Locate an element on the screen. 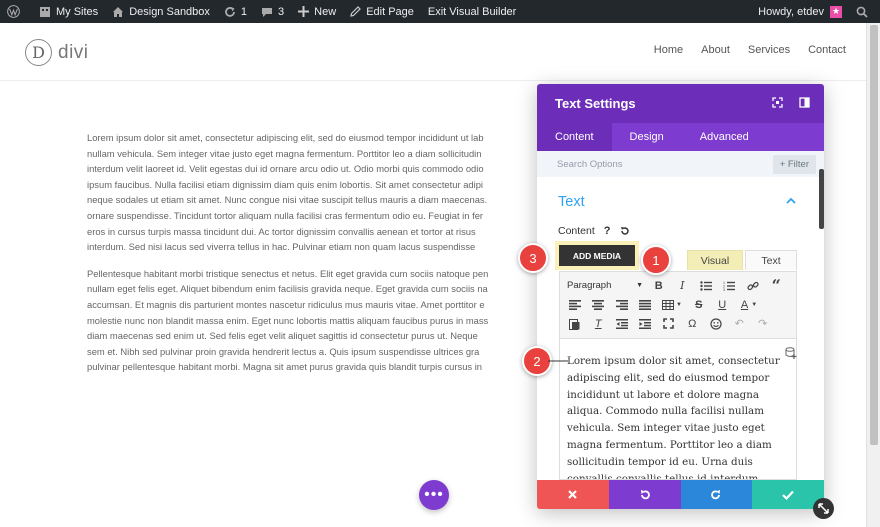 The width and height of the screenshot is (880, 527). add-media-button: ADD MEDIA is located at coordinates (597, 255).